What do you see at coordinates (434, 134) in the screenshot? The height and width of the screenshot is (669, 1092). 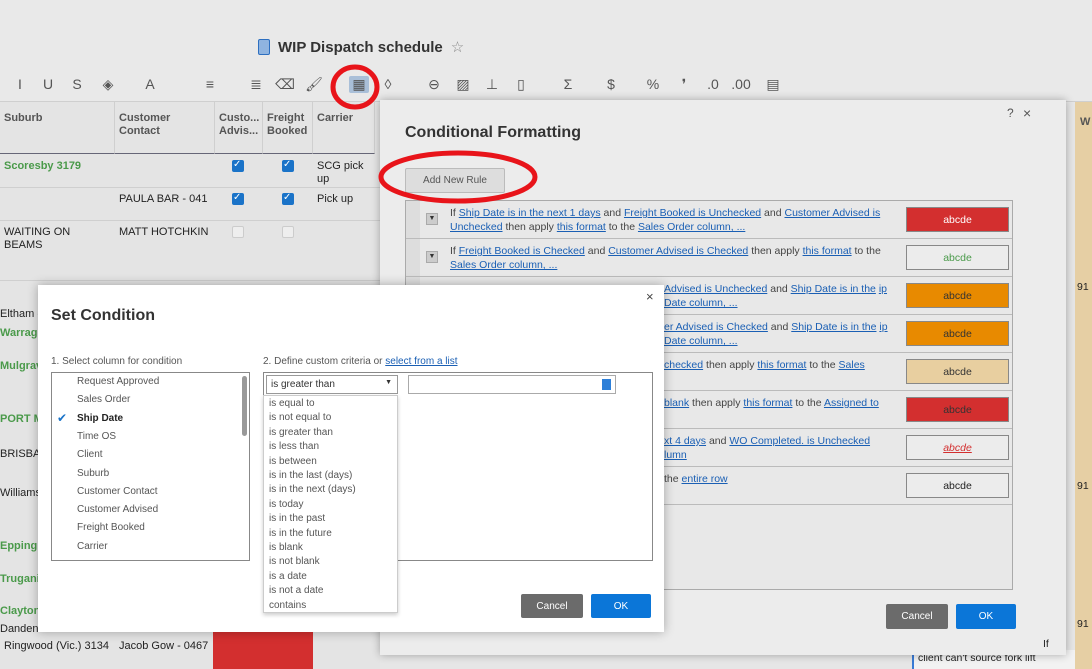 I see `annotation-marks` at bounding box center [434, 134].